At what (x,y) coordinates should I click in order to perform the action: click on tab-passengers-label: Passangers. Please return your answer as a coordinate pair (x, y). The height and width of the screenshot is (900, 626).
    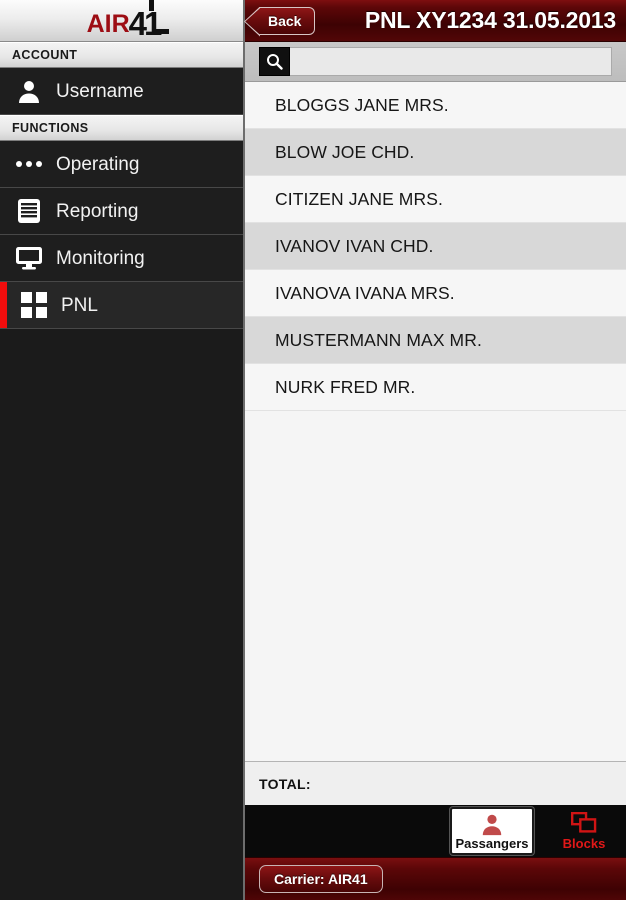
    Looking at the image, I should click on (492, 843).